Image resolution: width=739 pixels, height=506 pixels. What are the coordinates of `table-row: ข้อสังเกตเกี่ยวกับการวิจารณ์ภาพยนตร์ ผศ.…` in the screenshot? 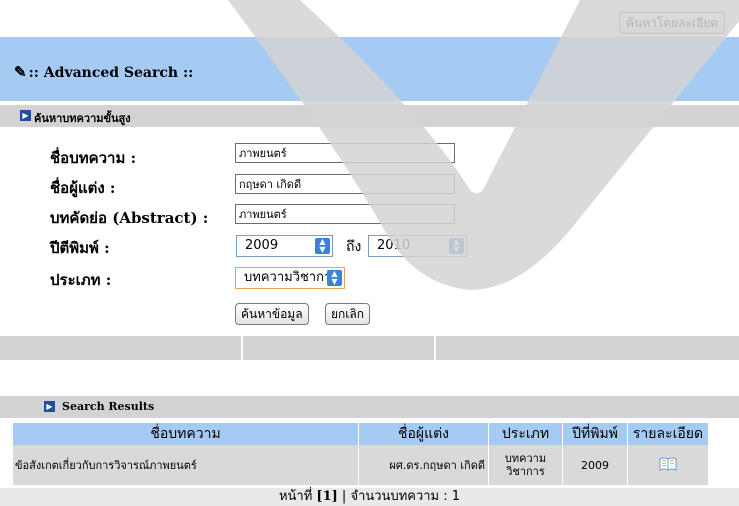 It's located at (360, 465).